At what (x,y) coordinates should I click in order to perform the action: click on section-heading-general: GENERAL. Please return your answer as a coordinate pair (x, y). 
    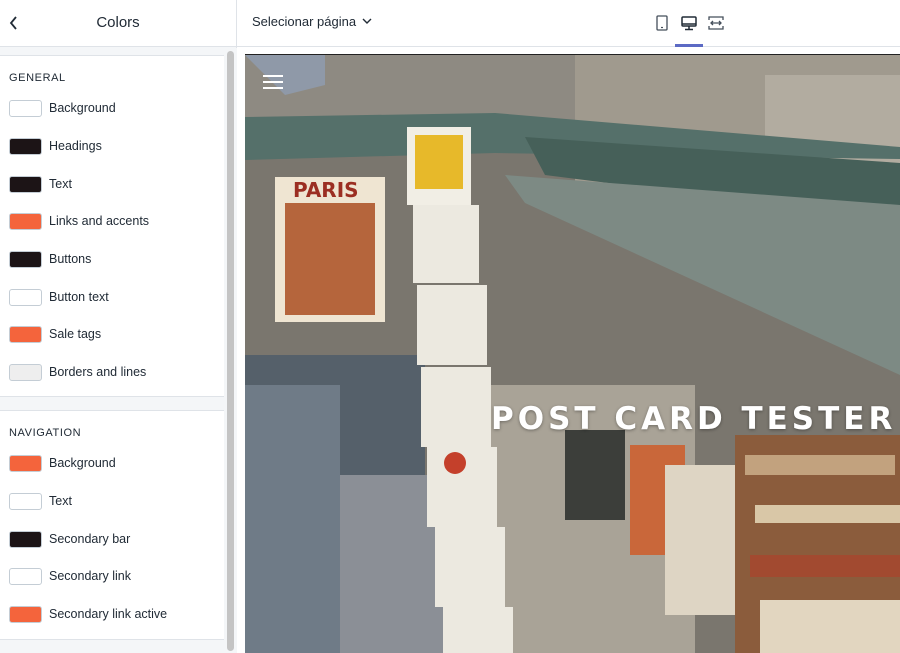
    Looking at the image, I should click on (37, 78).